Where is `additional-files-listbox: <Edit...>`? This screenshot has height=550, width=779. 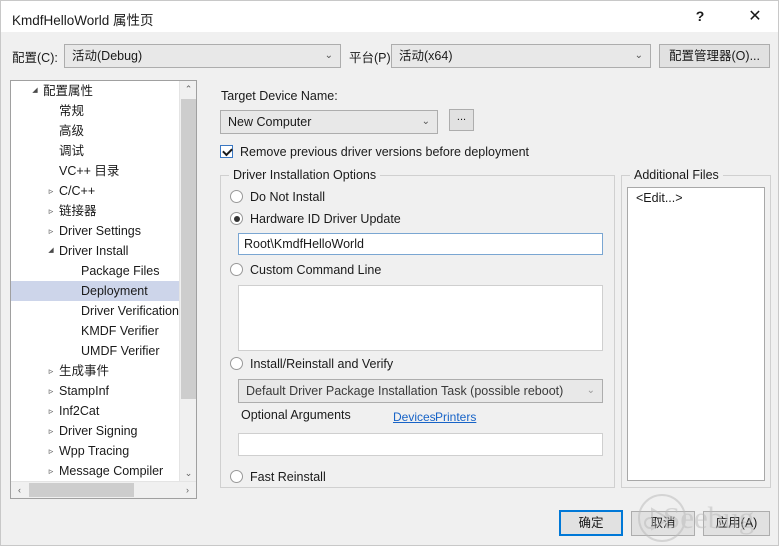
additional-files-listbox: <Edit...> is located at coordinates (696, 334).